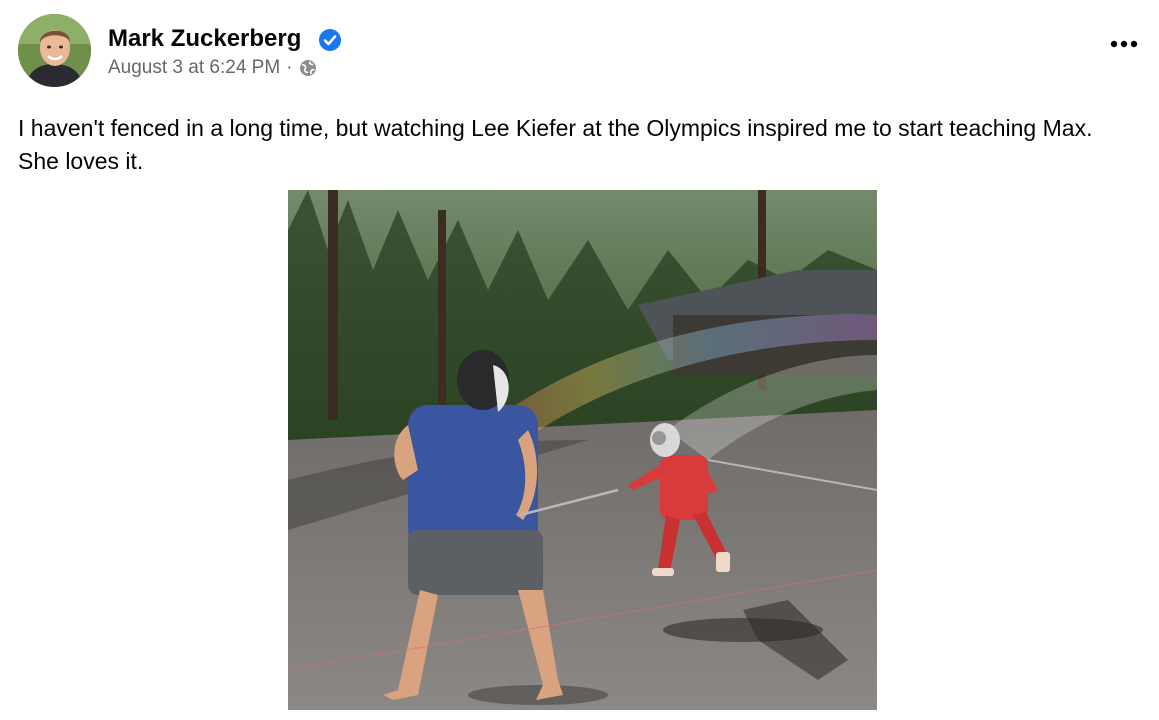  I want to click on verified-badge-icon, so click(330, 40).